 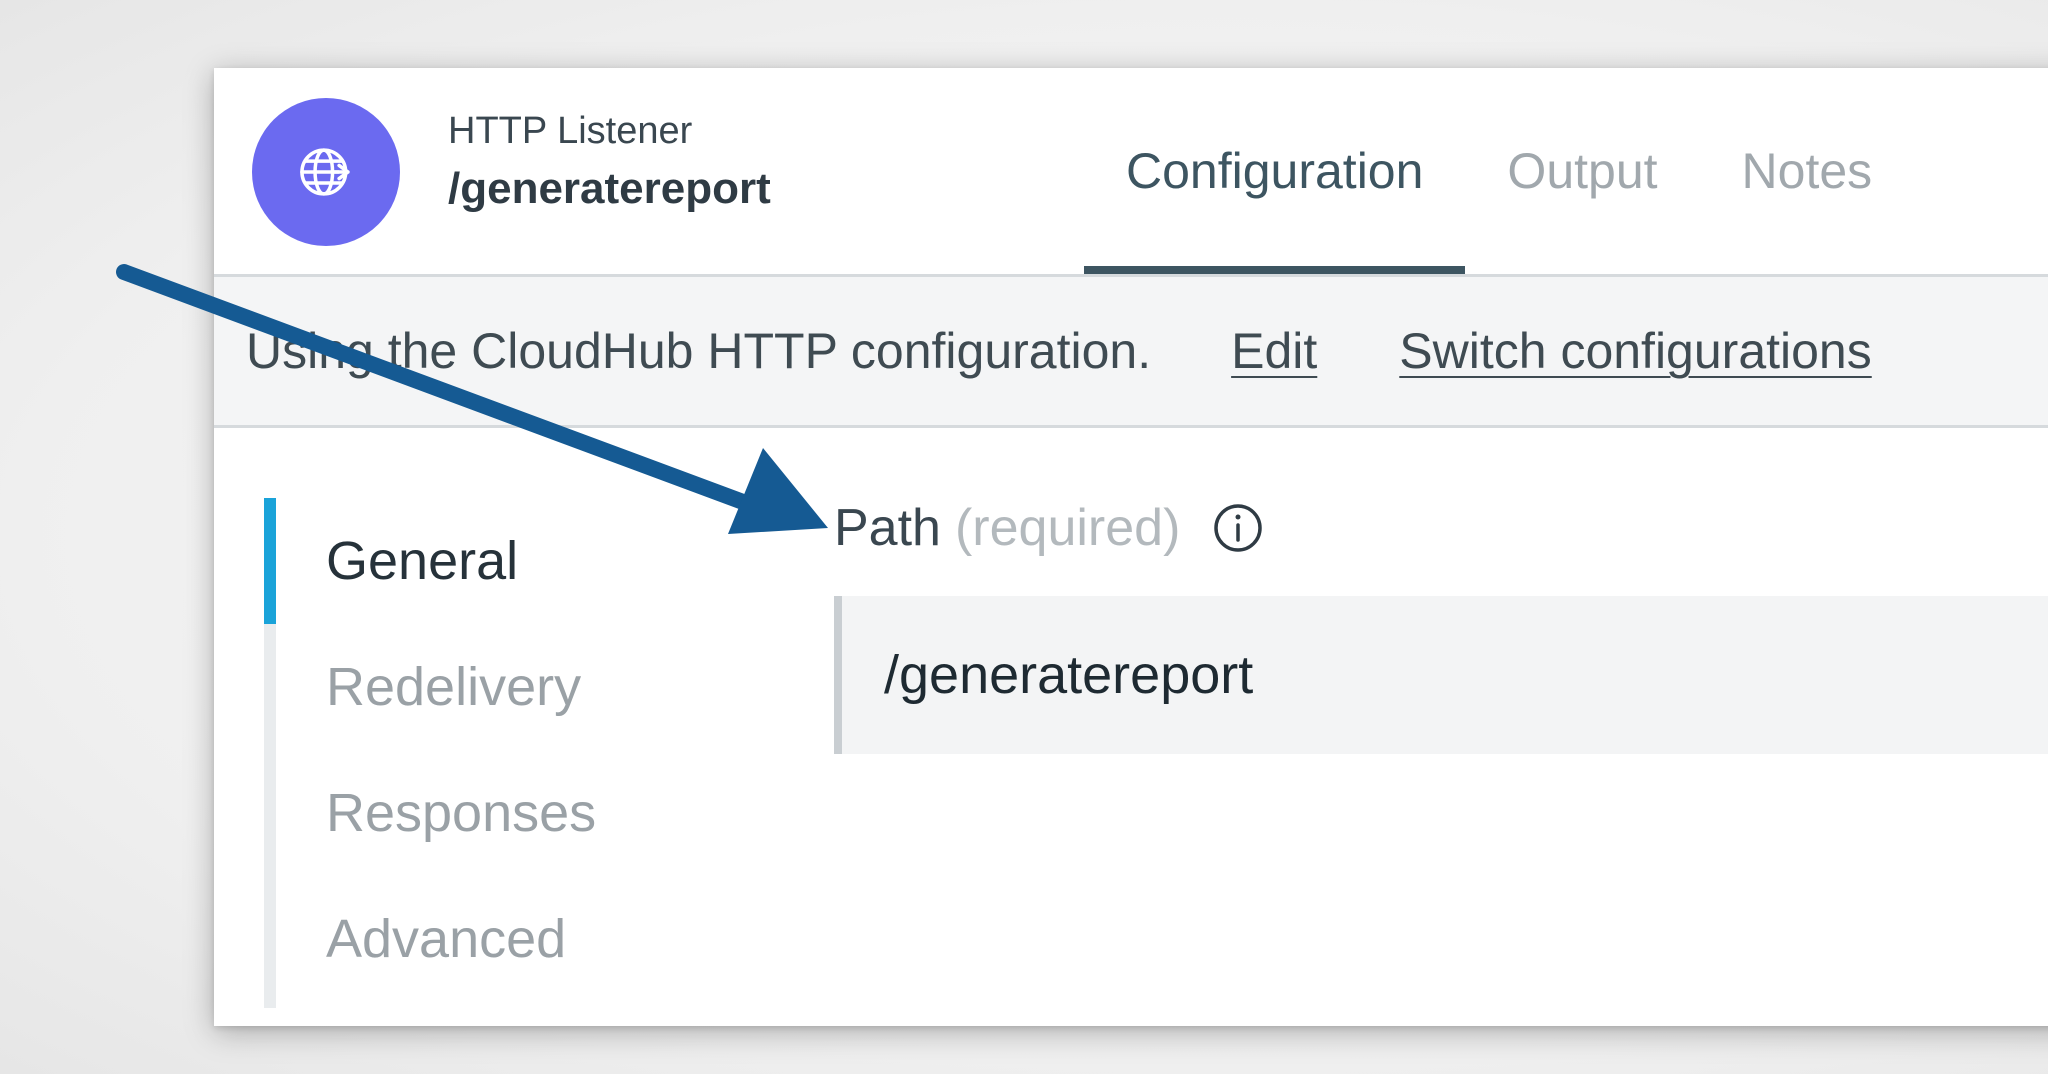 I want to click on component-name-label: /generatereport, so click(x=609, y=188).